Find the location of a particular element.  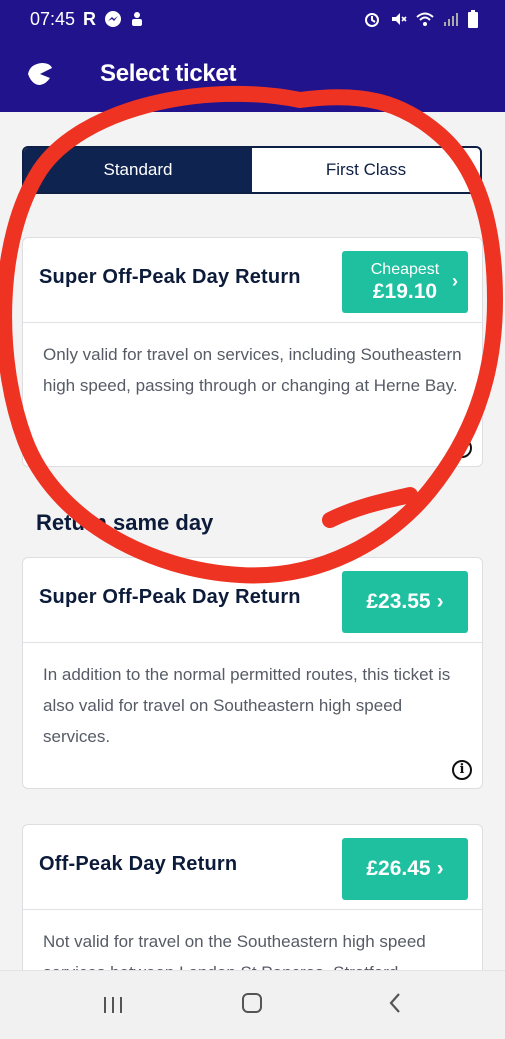

status-right is located at coordinates (421, 19).